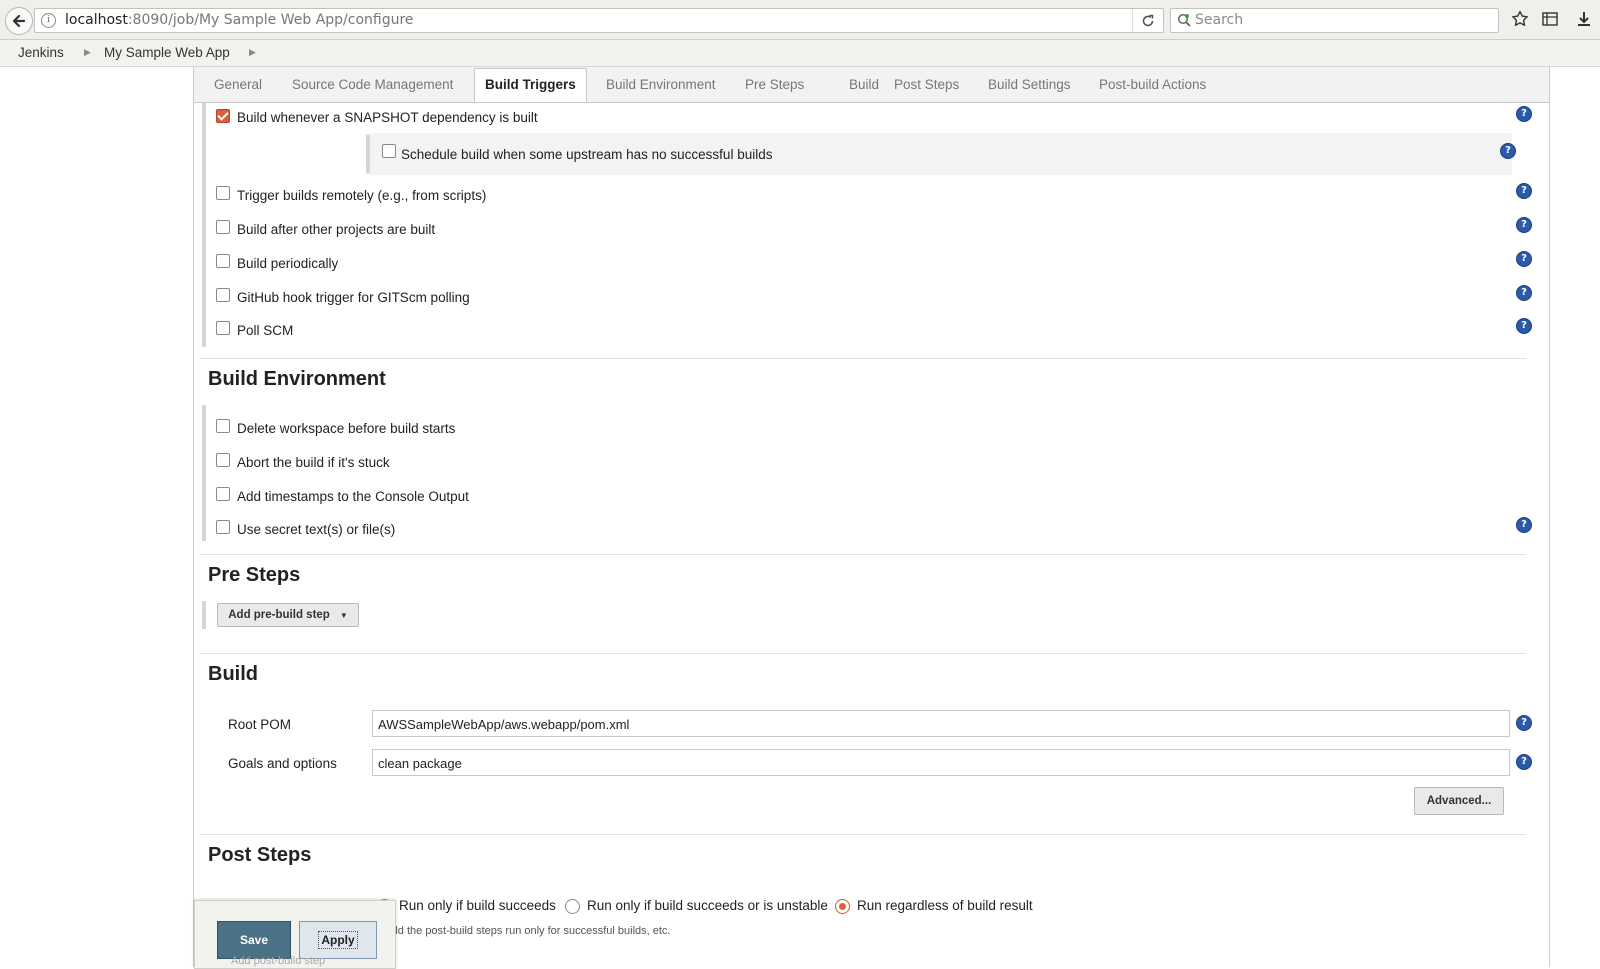 This screenshot has width=1600, height=969. Describe the element at coordinates (1029, 84) in the screenshot. I see `tab-build-settings: Build Settings` at that location.